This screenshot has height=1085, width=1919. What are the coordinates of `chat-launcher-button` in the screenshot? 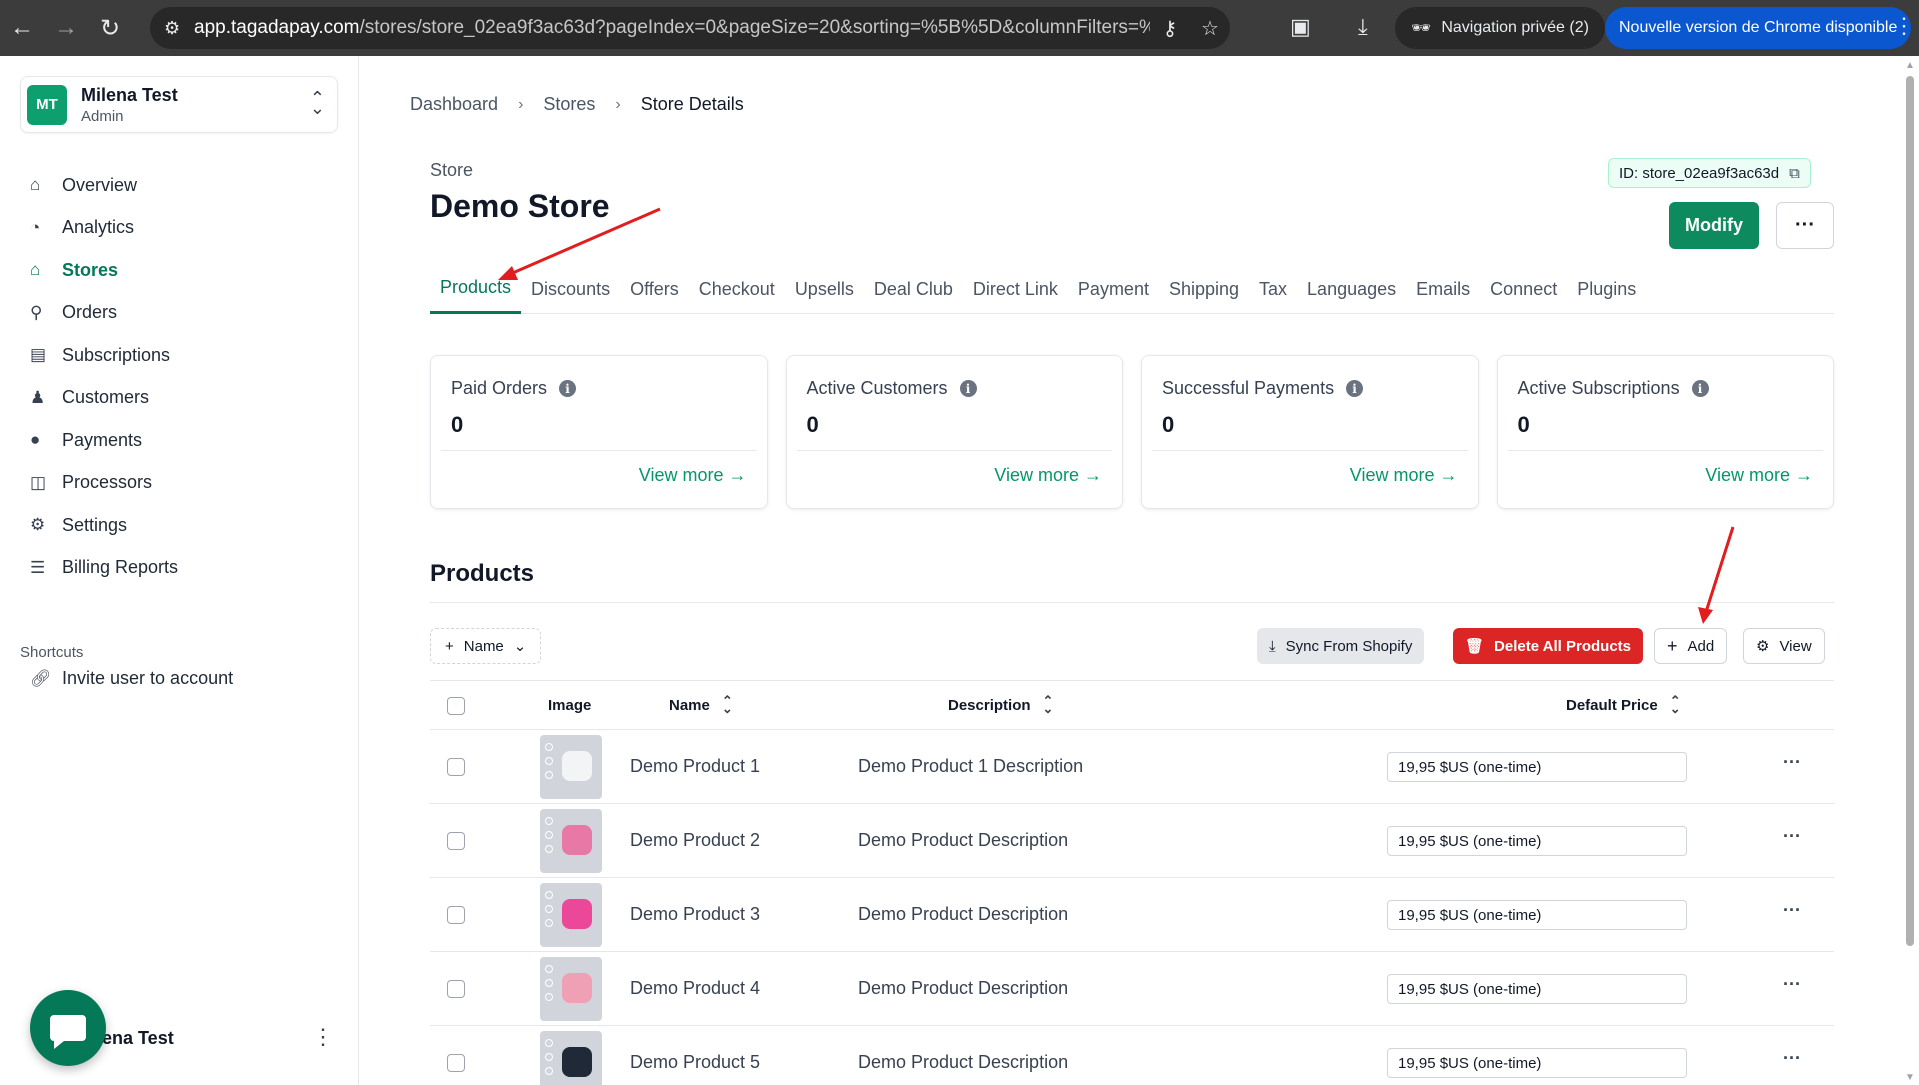 It's located at (68, 1028).